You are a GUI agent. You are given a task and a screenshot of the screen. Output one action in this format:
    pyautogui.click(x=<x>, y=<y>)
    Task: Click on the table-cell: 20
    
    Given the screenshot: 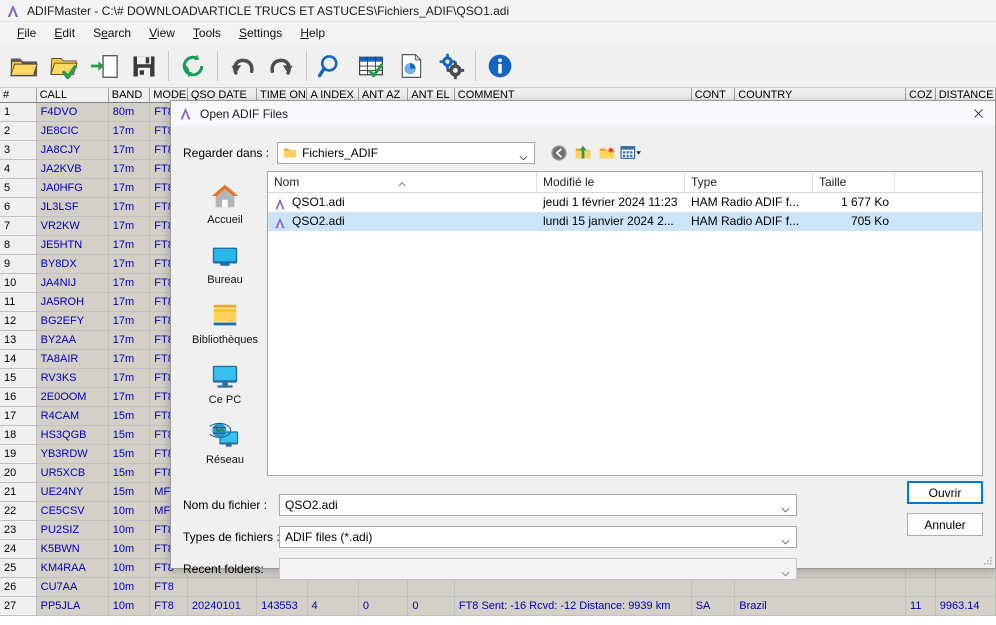 What is the action you would take?
    pyautogui.click(x=18, y=473)
    